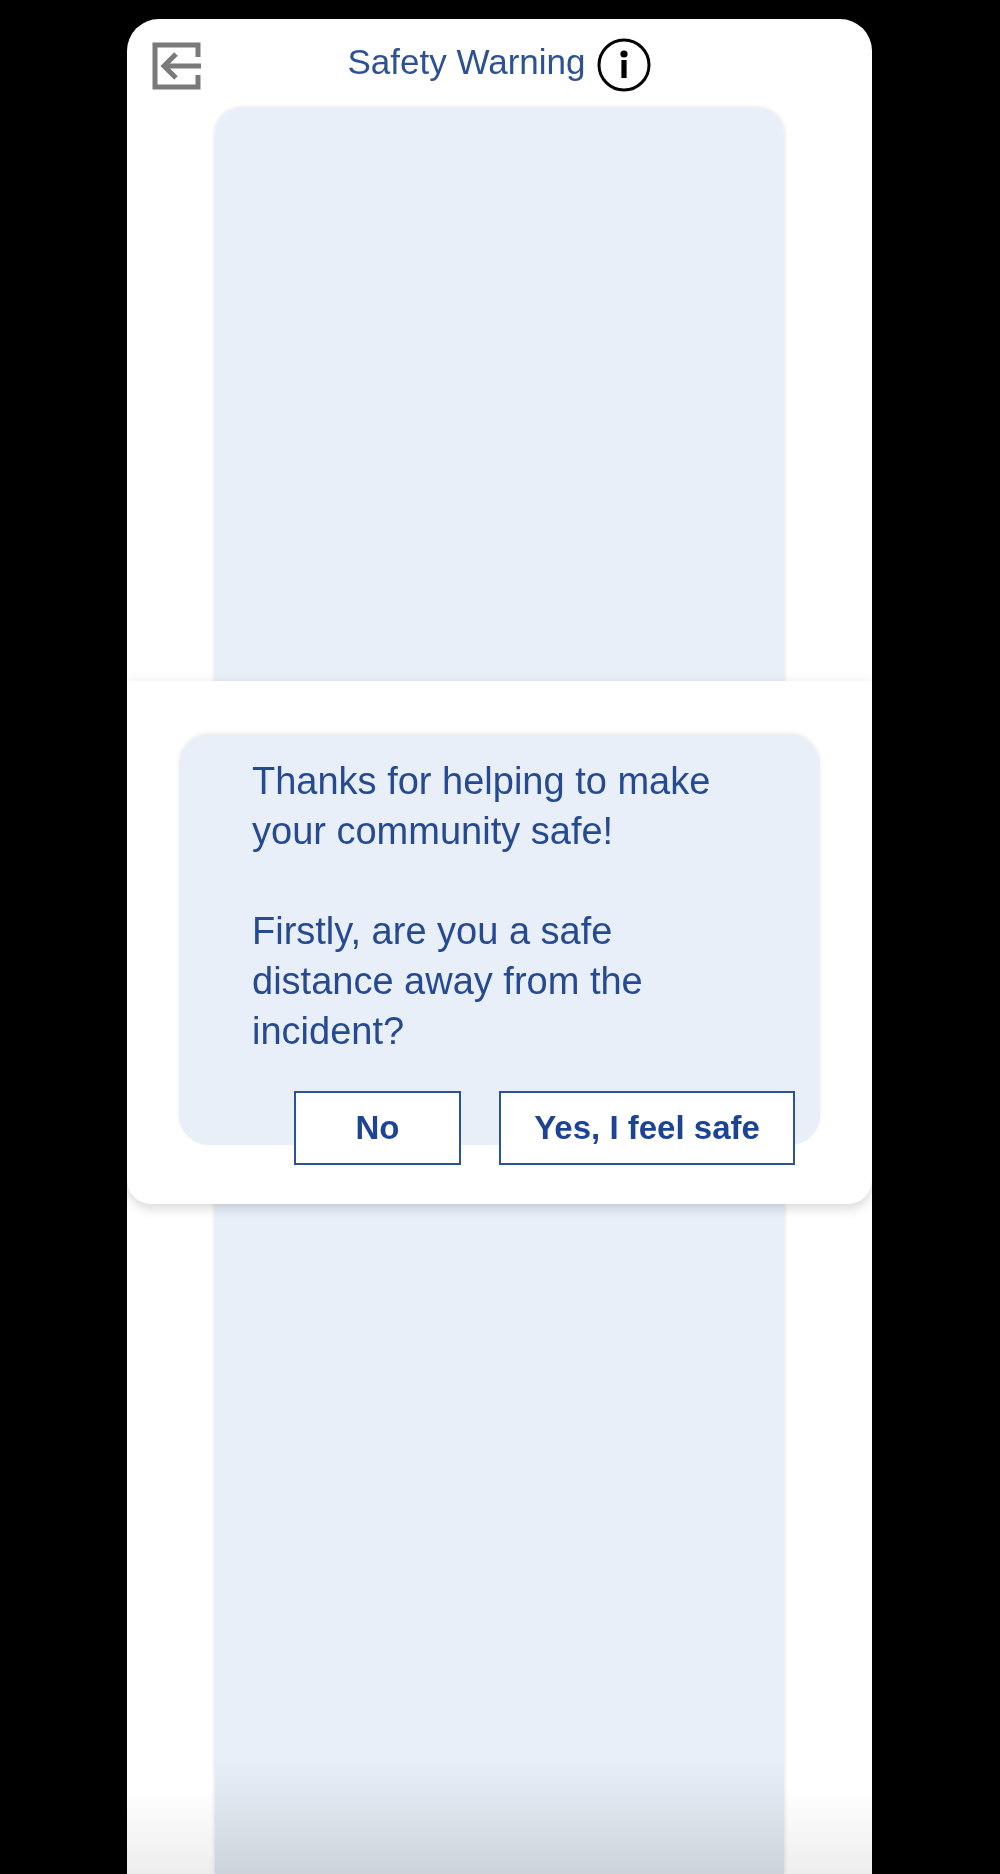  What do you see at coordinates (624, 64) in the screenshot?
I see `info-icon` at bounding box center [624, 64].